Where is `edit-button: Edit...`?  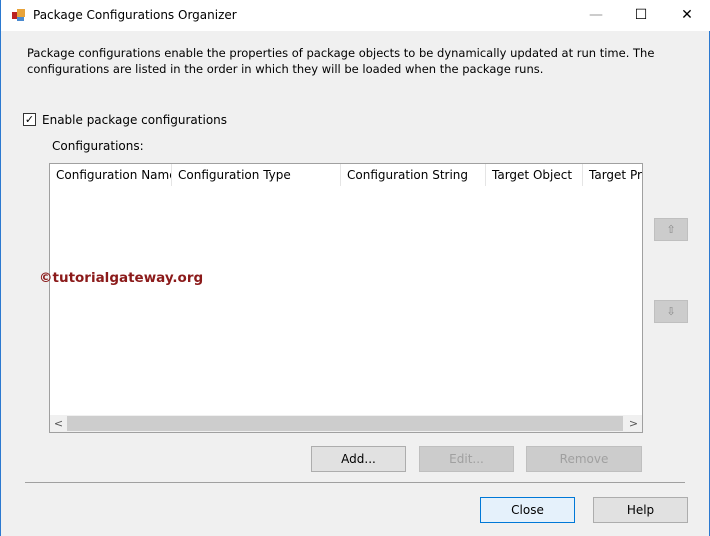
edit-button: Edit... is located at coordinates (466, 459).